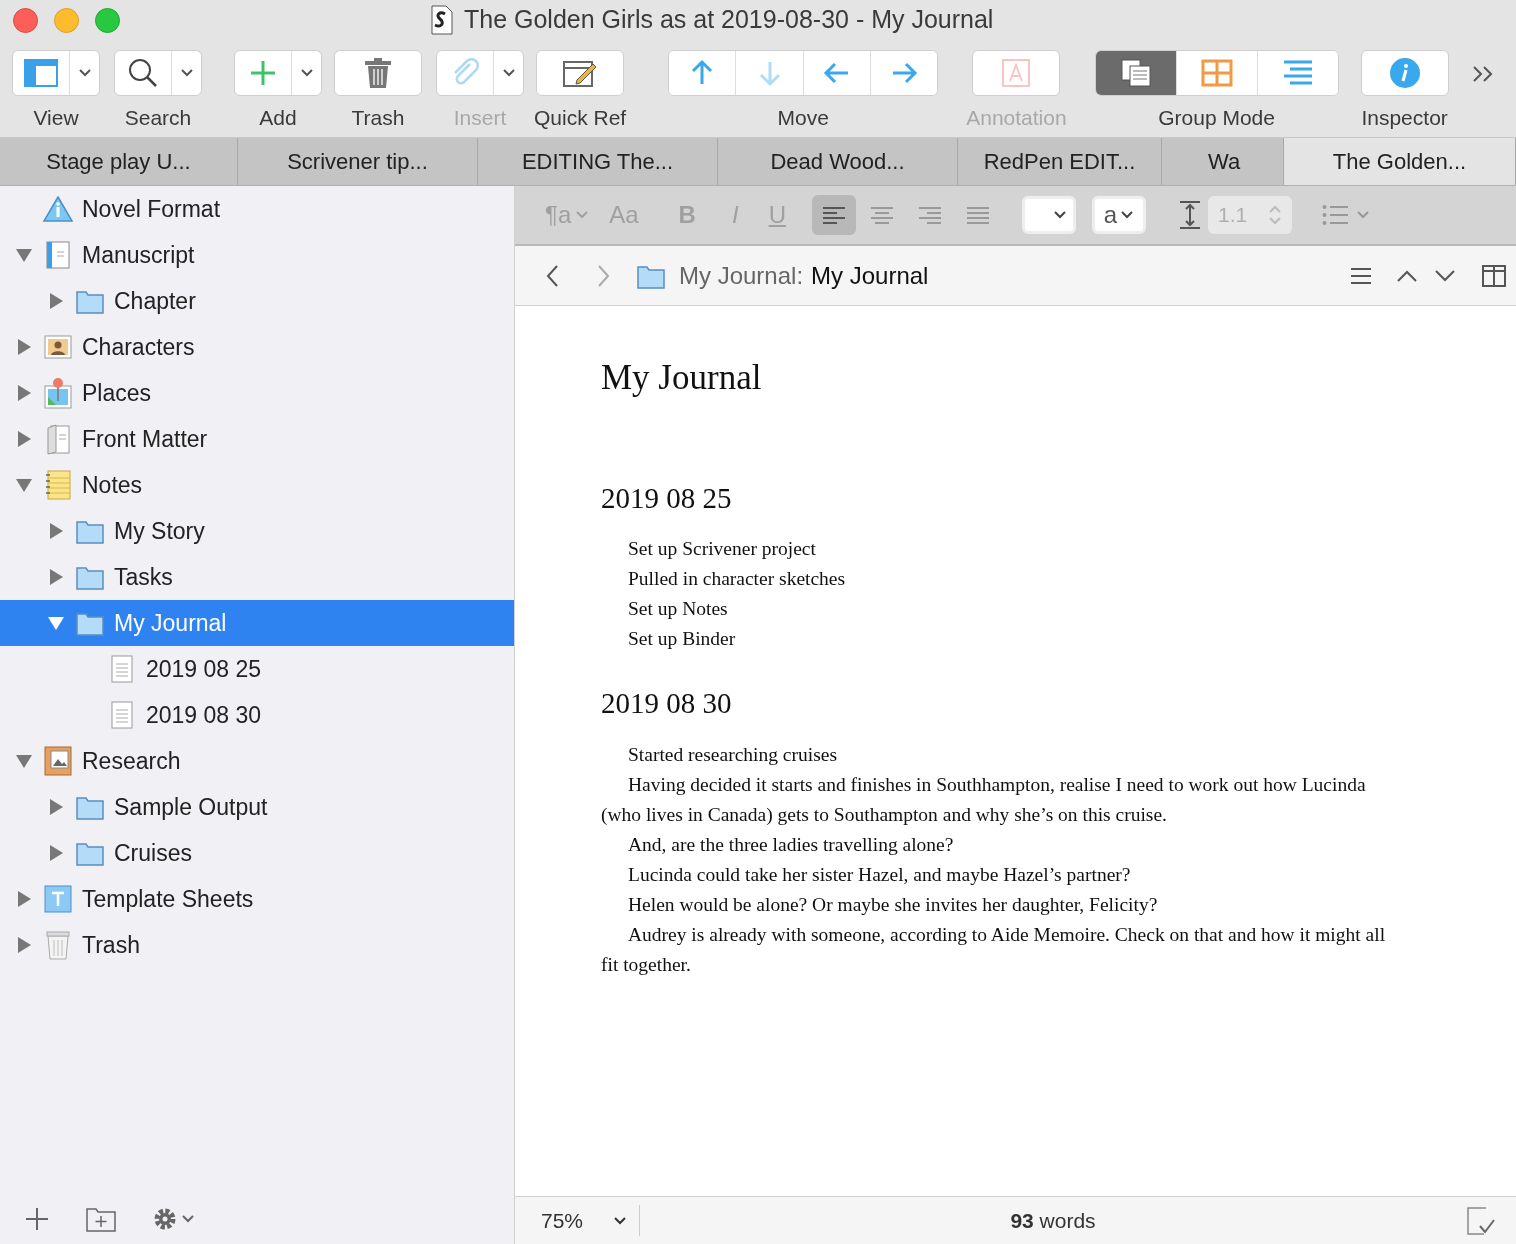 The image size is (1516, 1244). Describe the element at coordinates (257, 531) in the screenshot. I see `binder-row: My Story` at that location.